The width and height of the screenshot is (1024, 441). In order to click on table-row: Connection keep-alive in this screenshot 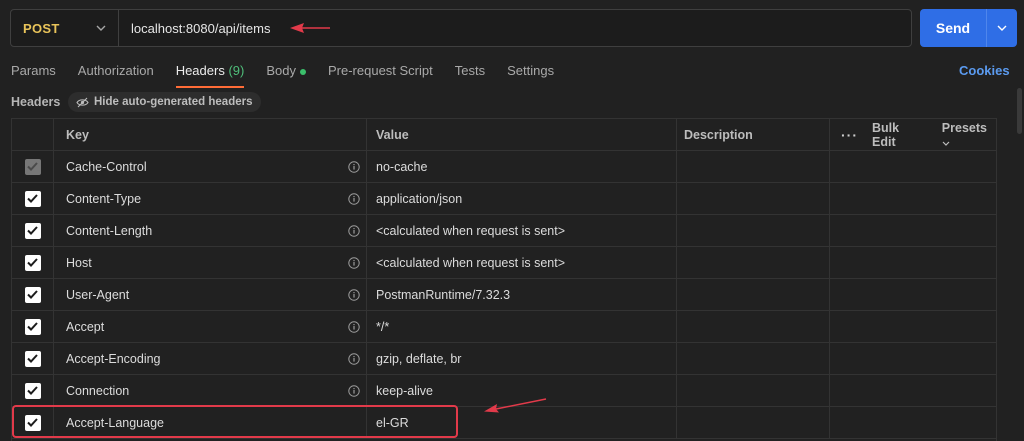, I will do `click(504, 391)`.